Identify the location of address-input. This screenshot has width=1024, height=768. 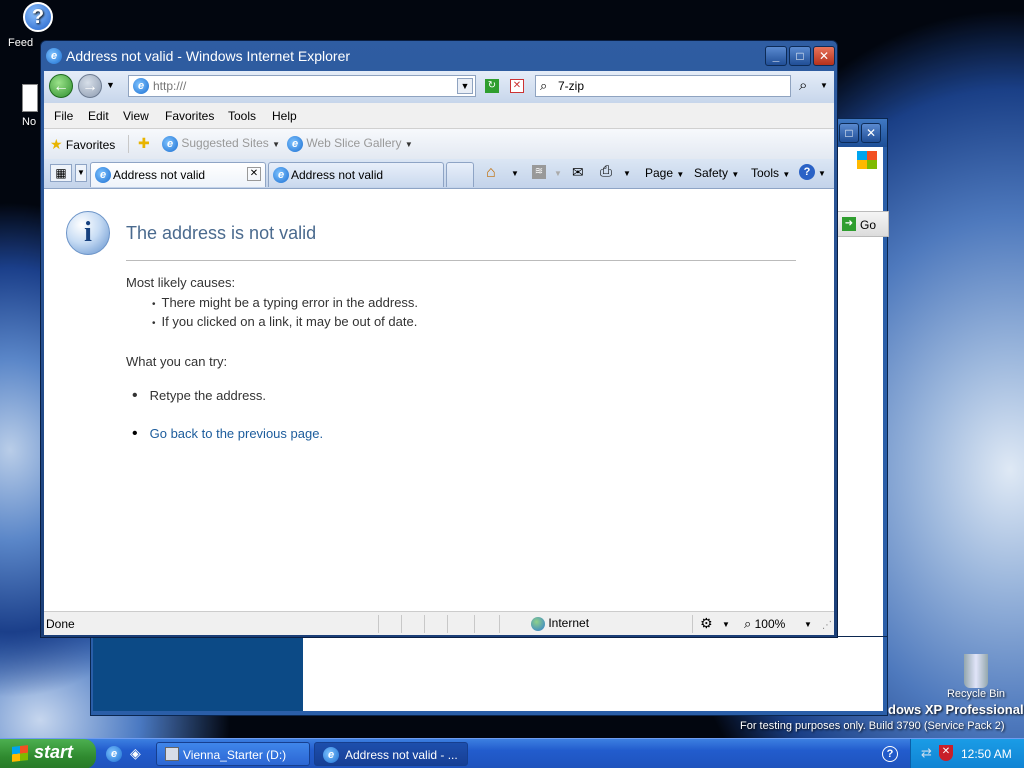
(303, 86).